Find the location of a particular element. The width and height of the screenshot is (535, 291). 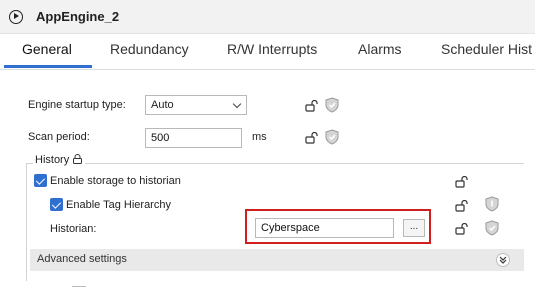

tab-alarms: Alarms is located at coordinates (380, 49).